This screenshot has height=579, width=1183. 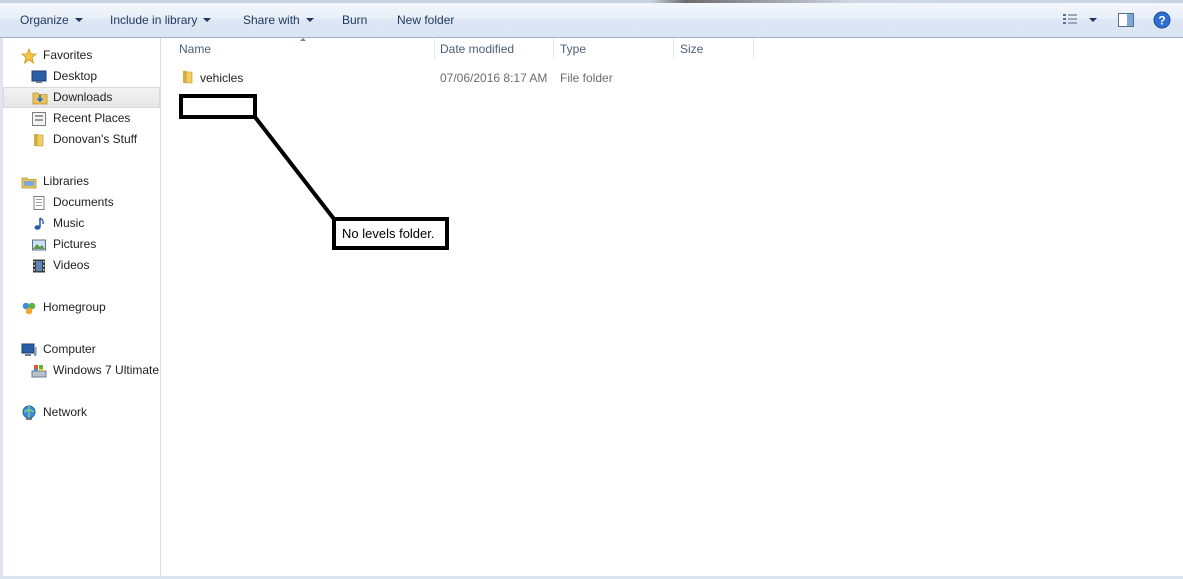 I want to click on nav-label: Windows 7 Ultimate, so click(x=106, y=370).